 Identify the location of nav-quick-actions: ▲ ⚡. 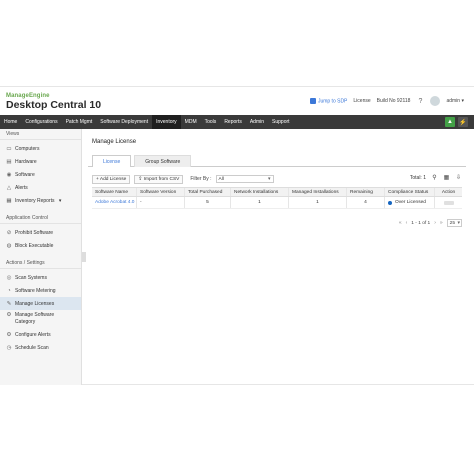
(456, 122).